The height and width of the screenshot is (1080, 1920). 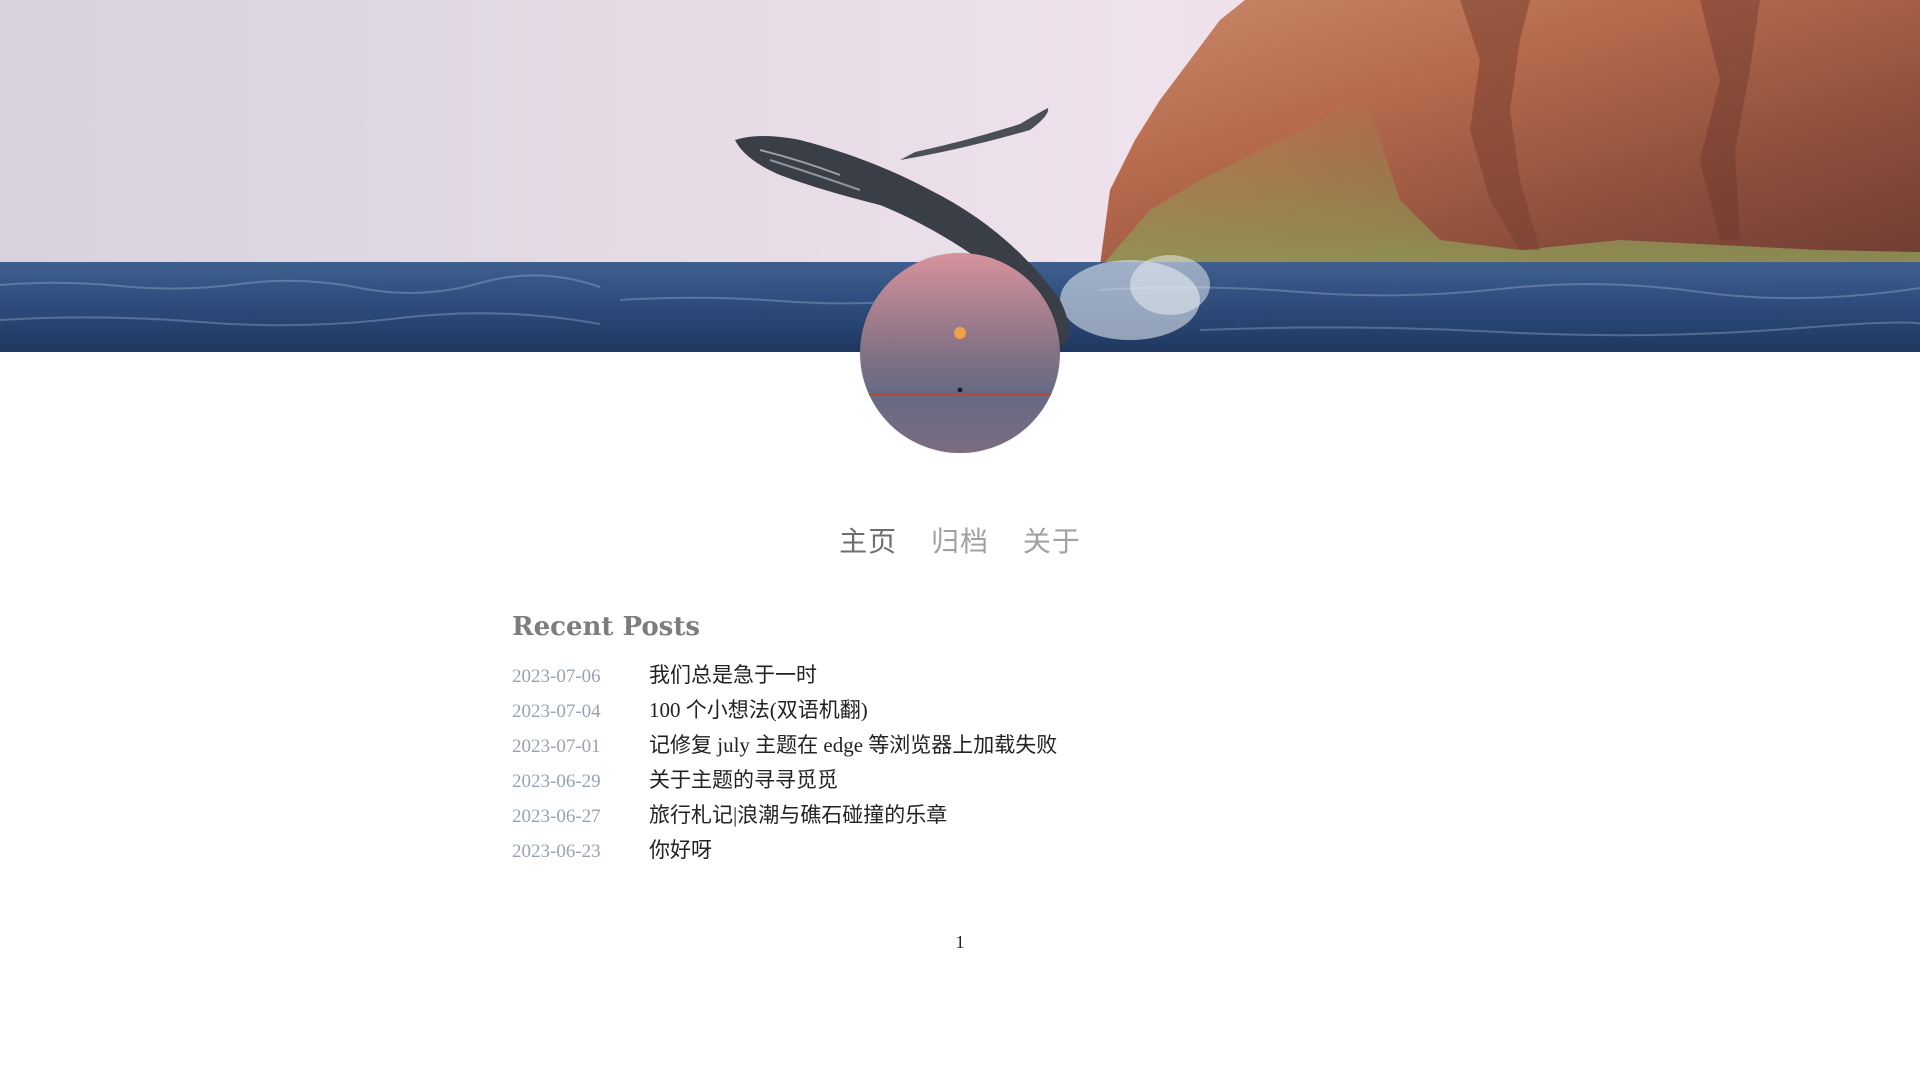 I want to click on post-title-link: 我们总是急于一时, so click(x=733, y=675).